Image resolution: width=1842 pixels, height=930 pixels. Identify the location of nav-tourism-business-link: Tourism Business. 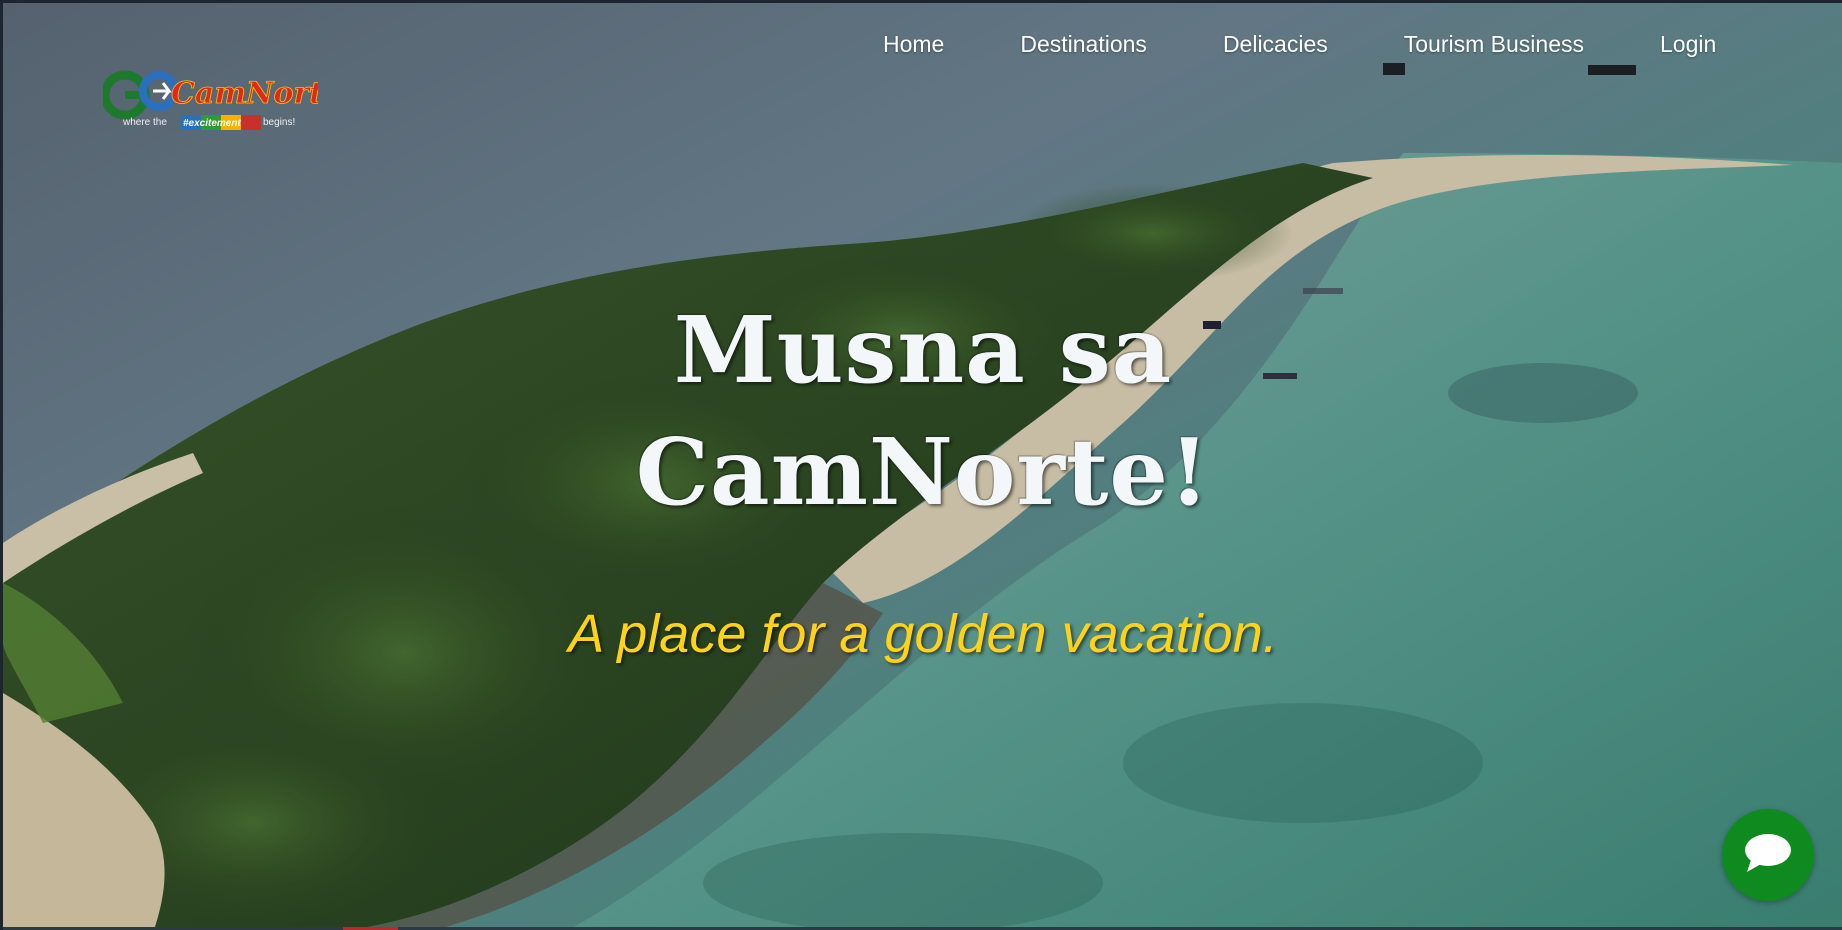
(1494, 44).